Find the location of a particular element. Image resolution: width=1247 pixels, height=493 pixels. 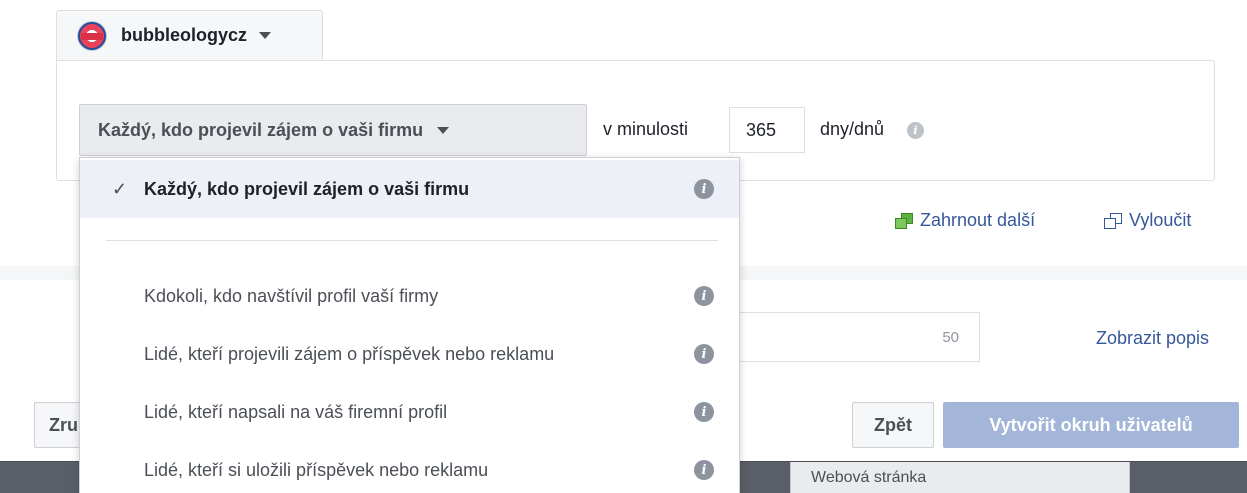

engagement-type-select: Každý, kdo projevil zájem o vaši firmu is located at coordinates (333, 130).